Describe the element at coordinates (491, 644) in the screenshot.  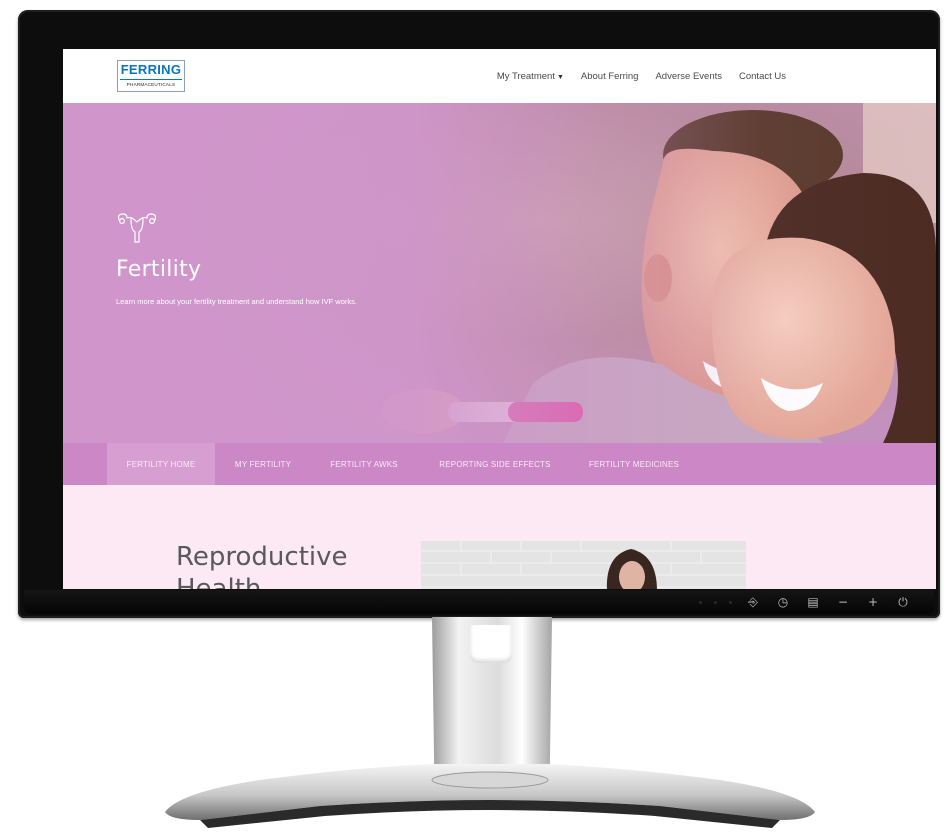
I see `stand-cable-slot` at that location.